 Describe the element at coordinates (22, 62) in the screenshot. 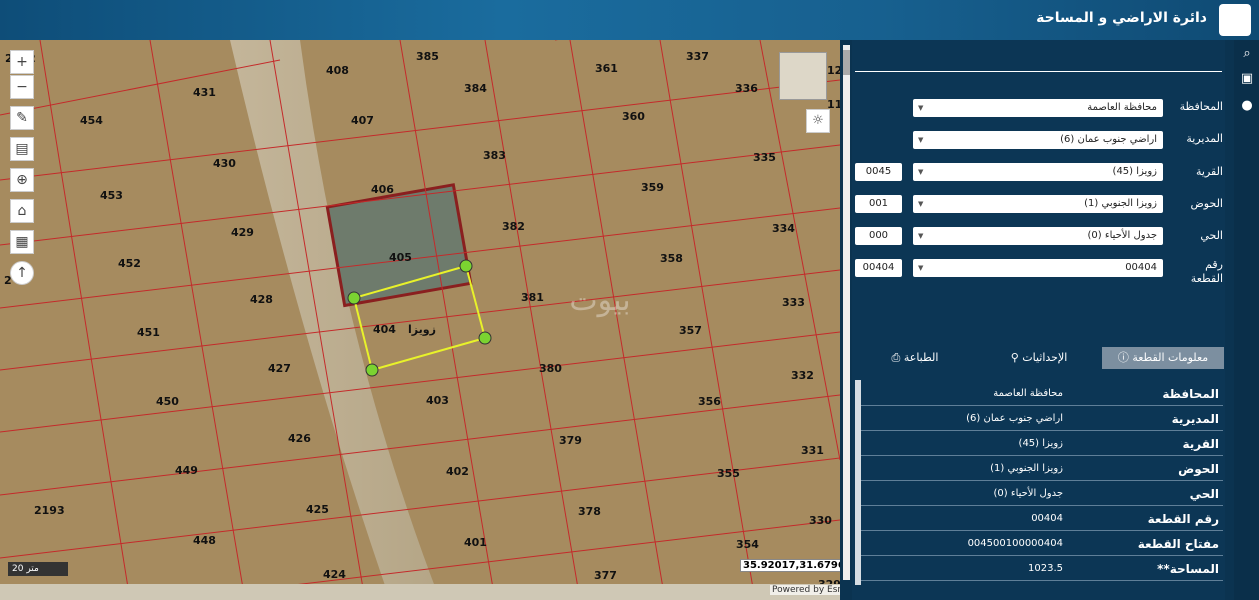

I see `zoom-in-icon: +` at that location.